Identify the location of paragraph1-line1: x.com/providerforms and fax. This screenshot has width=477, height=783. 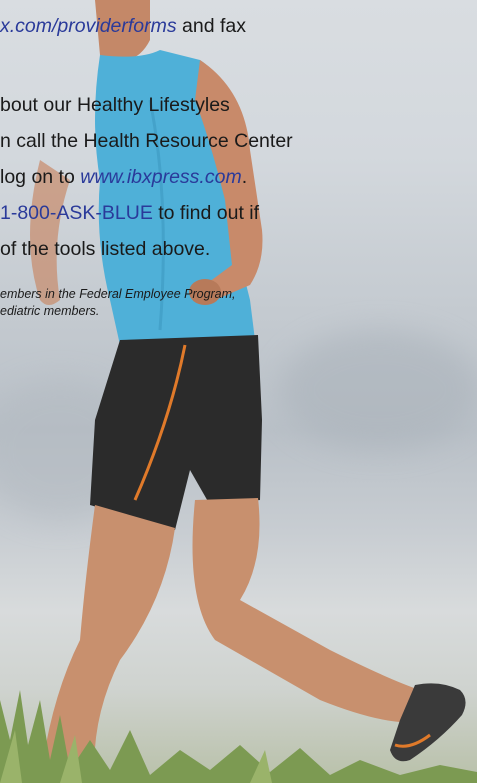
(123, 26).